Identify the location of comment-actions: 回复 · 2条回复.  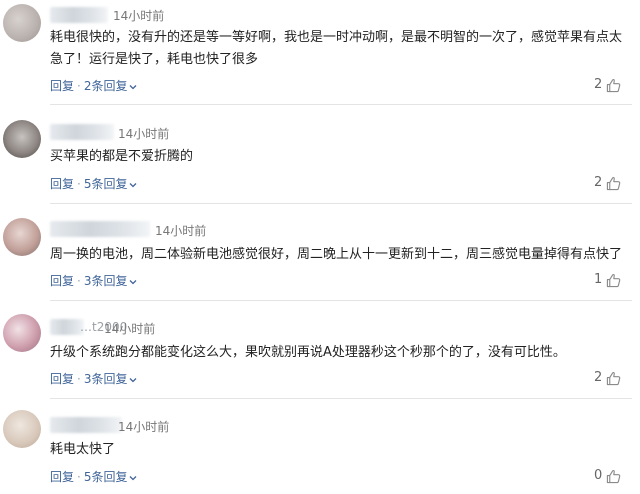
(94, 85).